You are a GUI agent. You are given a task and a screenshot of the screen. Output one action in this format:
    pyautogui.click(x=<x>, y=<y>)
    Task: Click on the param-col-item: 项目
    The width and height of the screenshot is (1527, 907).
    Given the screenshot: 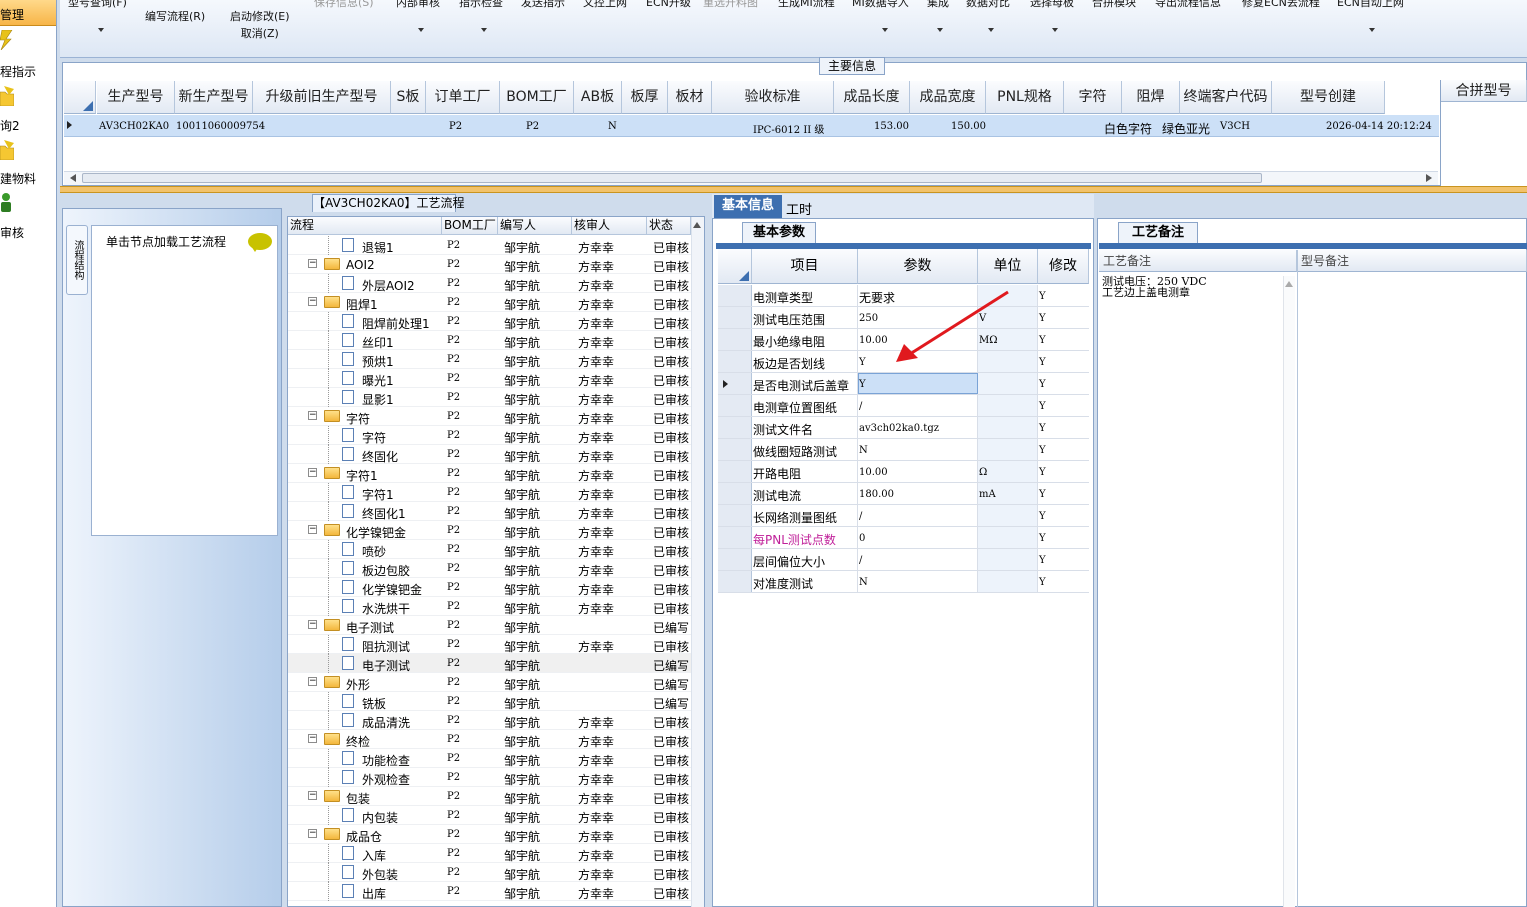 What is the action you would take?
    pyautogui.click(x=805, y=266)
    